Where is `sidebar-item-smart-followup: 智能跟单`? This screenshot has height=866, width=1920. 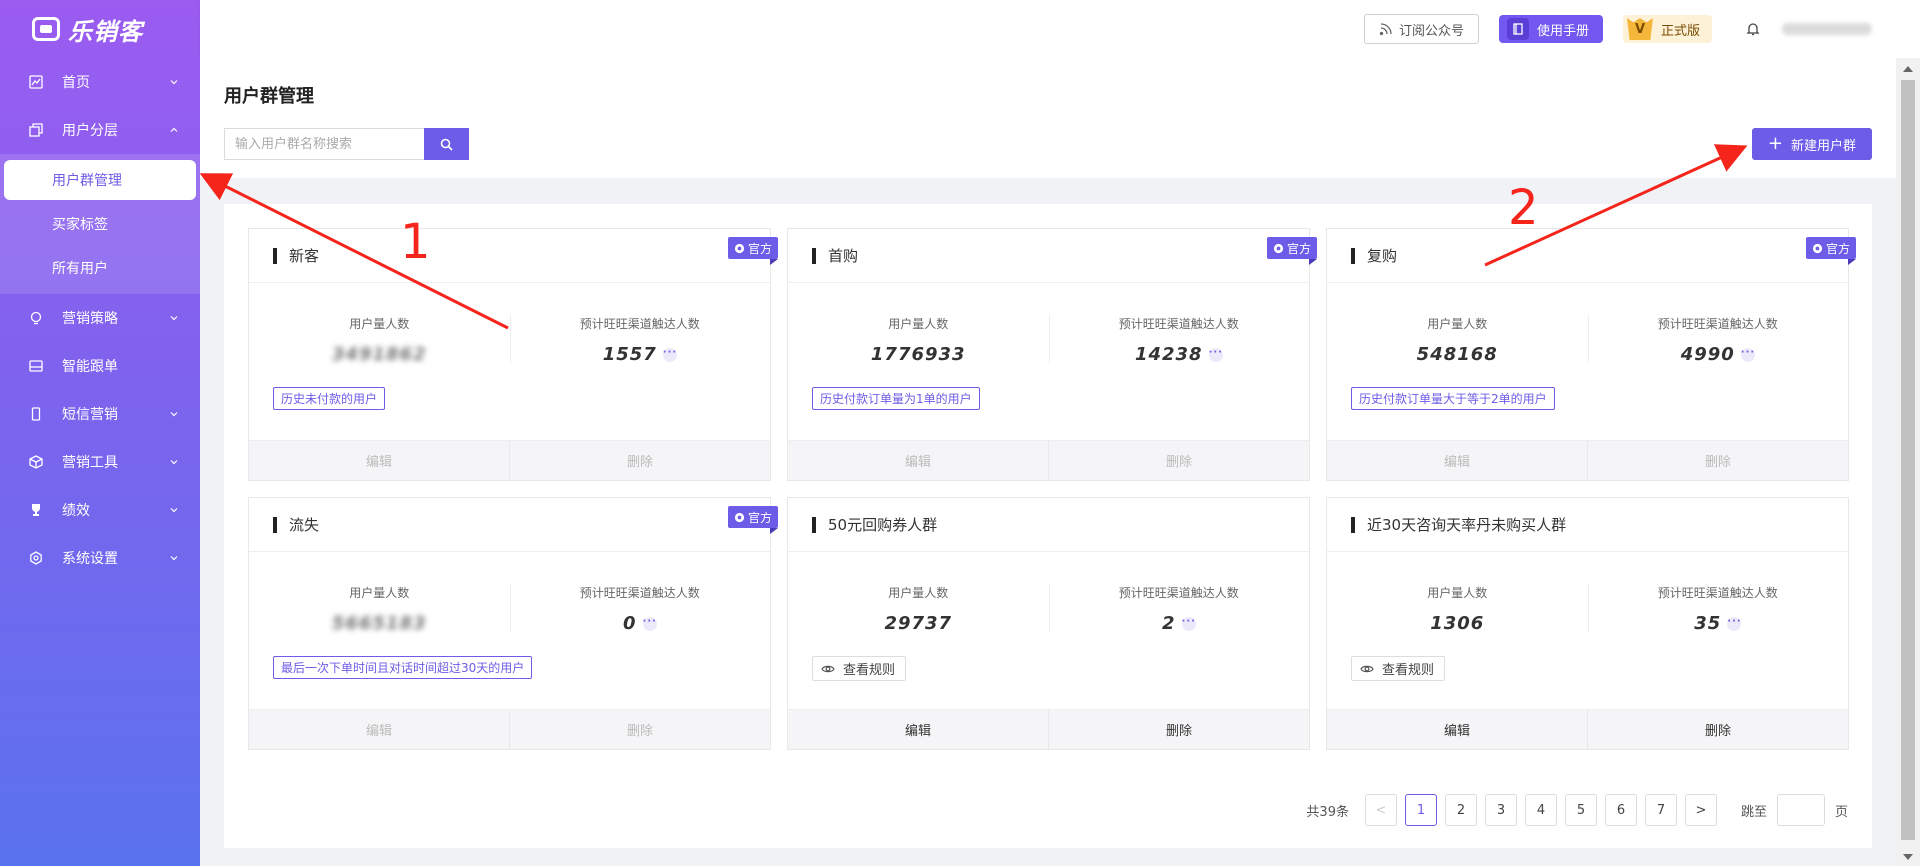
sidebar-item-smart-followup: 智能跟单 is located at coordinates (100, 366).